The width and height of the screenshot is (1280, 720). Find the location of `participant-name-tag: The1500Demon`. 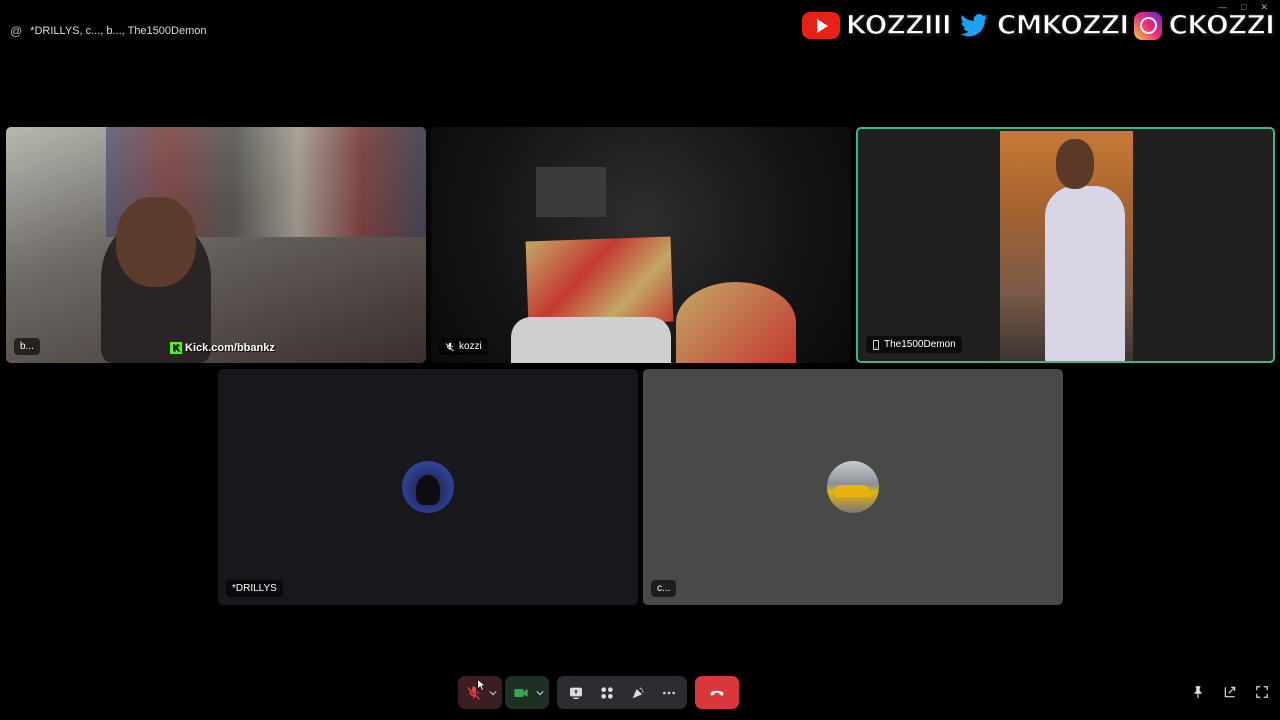

participant-name-tag: The1500Demon is located at coordinates (914, 344).